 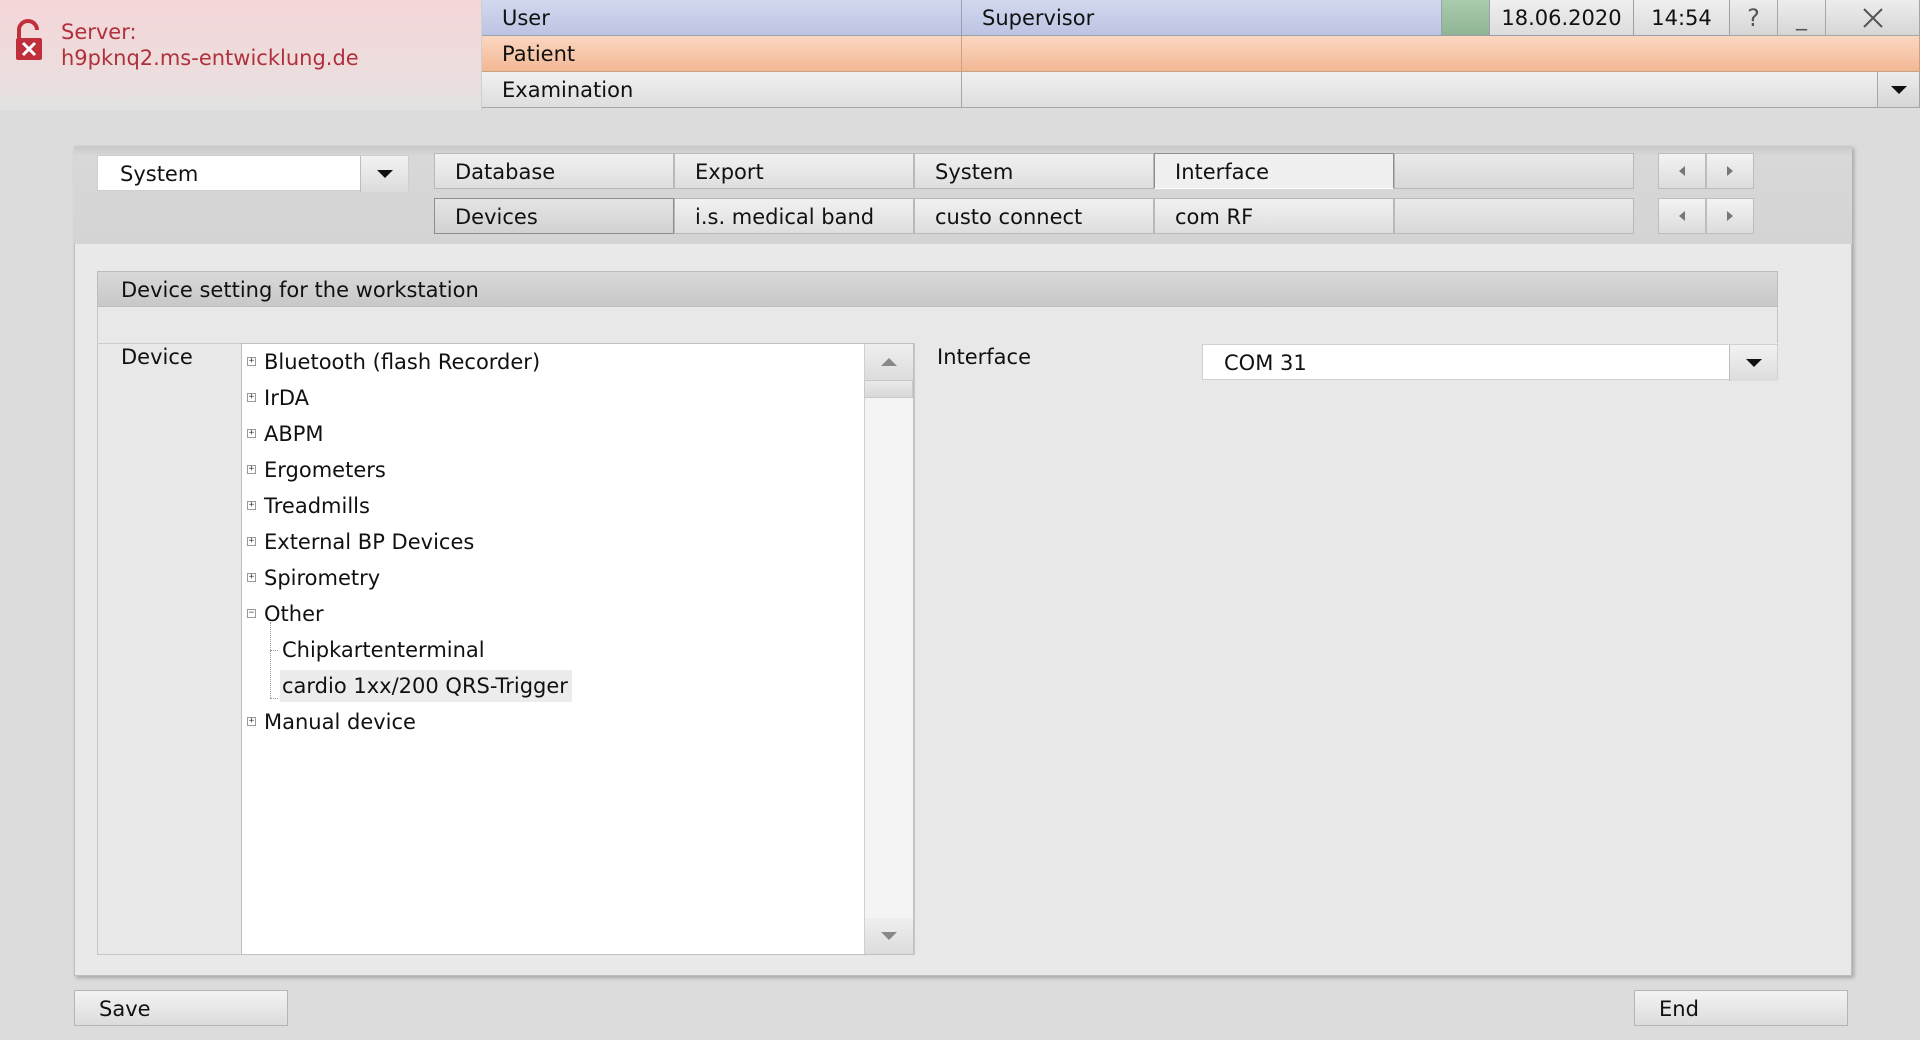 I want to click on tree-item-label: Chipkartenterminal, so click(x=383, y=650).